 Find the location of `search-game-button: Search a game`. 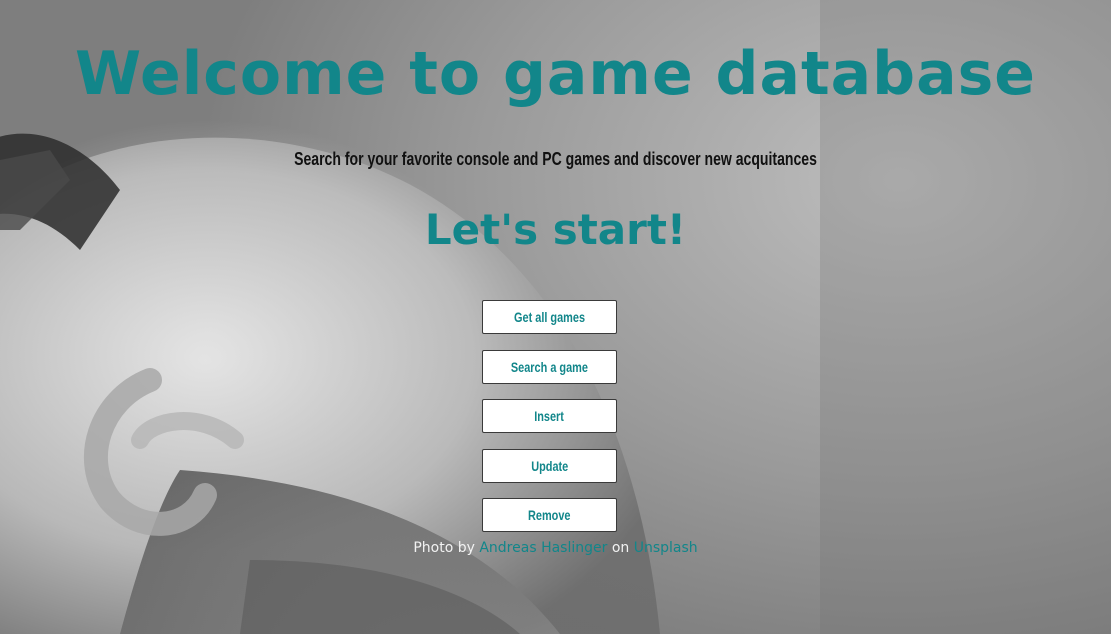

search-game-button: Search a game is located at coordinates (549, 366).